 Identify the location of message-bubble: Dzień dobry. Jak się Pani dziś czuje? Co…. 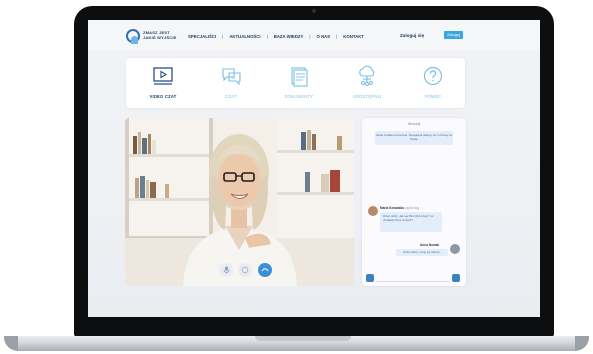
(411, 222).